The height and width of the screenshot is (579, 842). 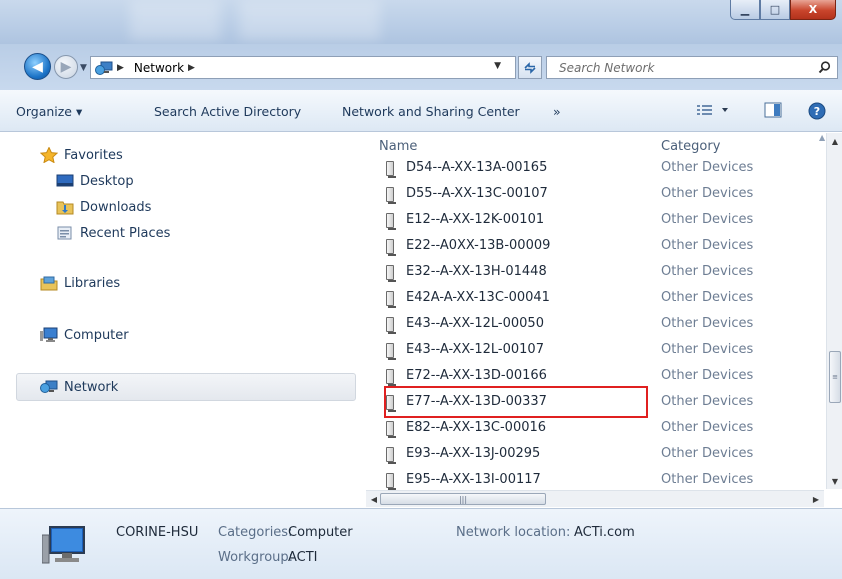 I want to click on item-name: D55--A-XX-13C-00107, so click(x=477, y=193).